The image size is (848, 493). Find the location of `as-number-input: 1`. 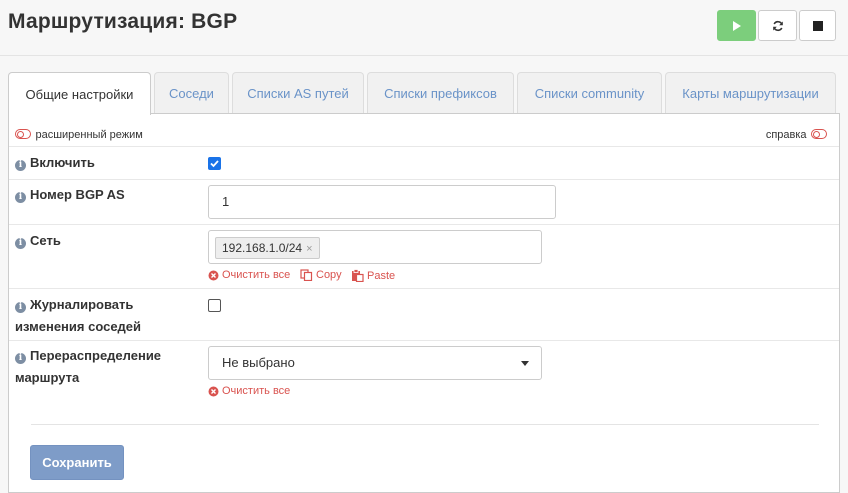

as-number-input: 1 is located at coordinates (382, 202).